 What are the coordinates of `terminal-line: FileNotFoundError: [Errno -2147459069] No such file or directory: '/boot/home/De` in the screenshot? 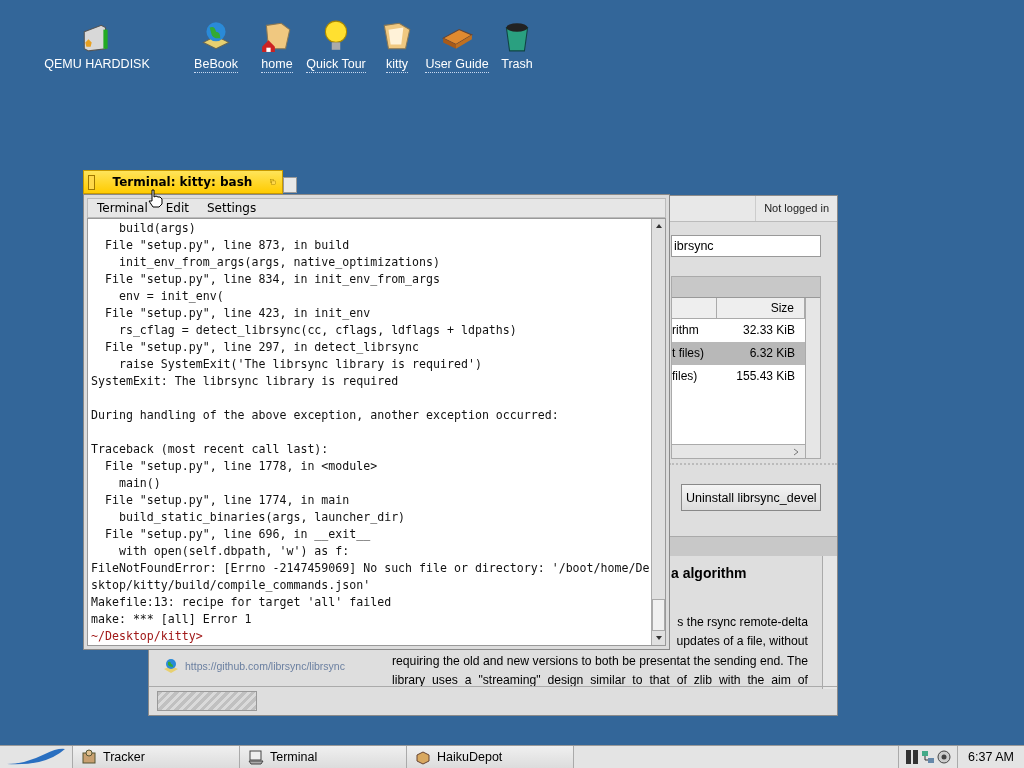 It's located at (371, 568).